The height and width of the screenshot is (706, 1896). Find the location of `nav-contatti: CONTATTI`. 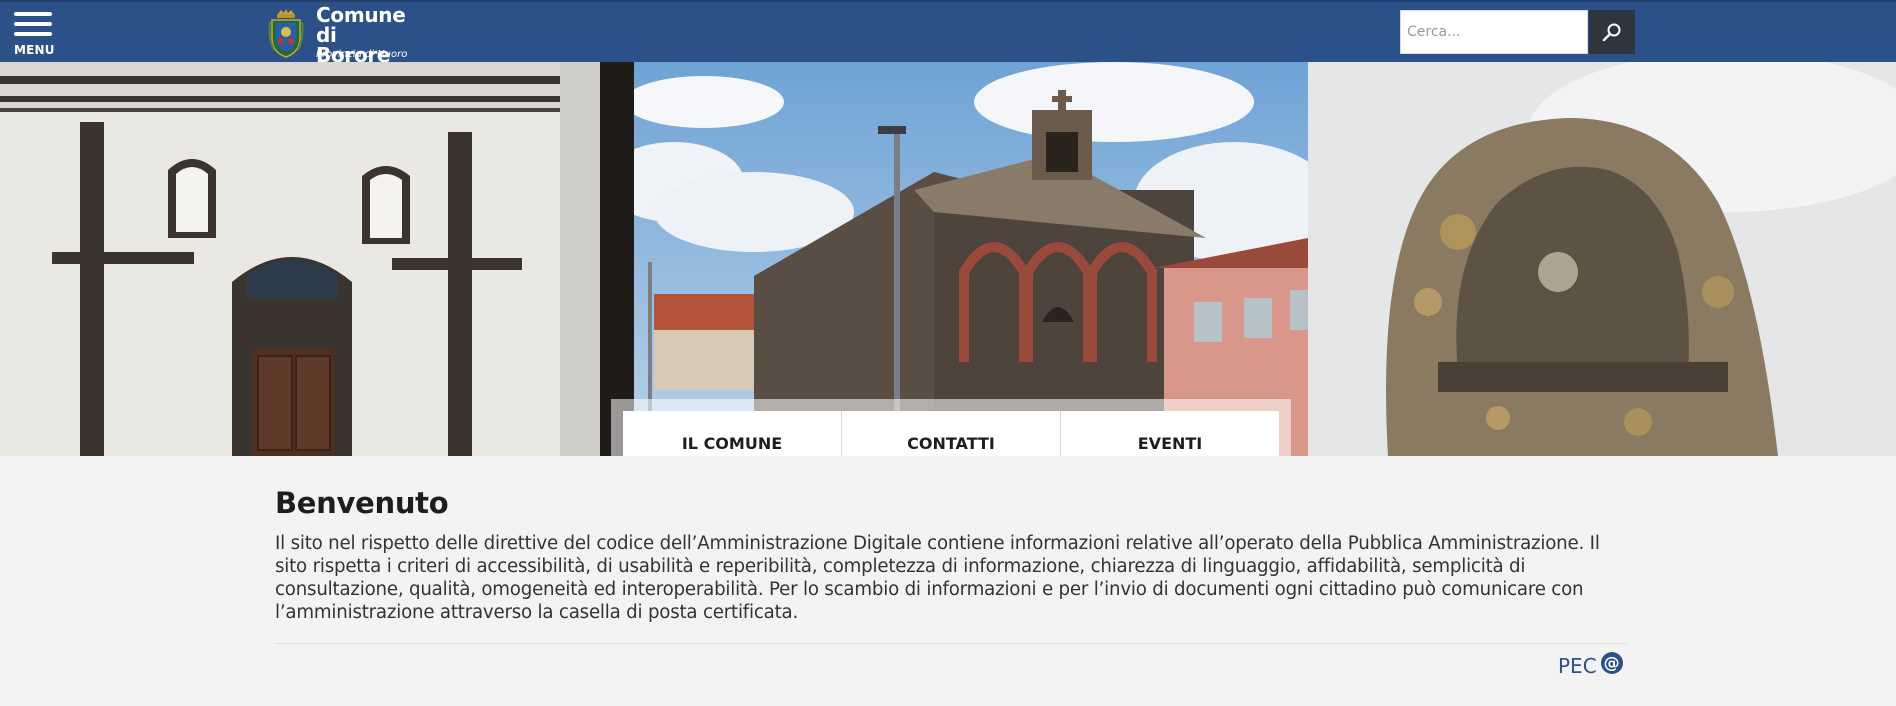

nav-contatti: CONTATTI is located at coordinates (951, 433).